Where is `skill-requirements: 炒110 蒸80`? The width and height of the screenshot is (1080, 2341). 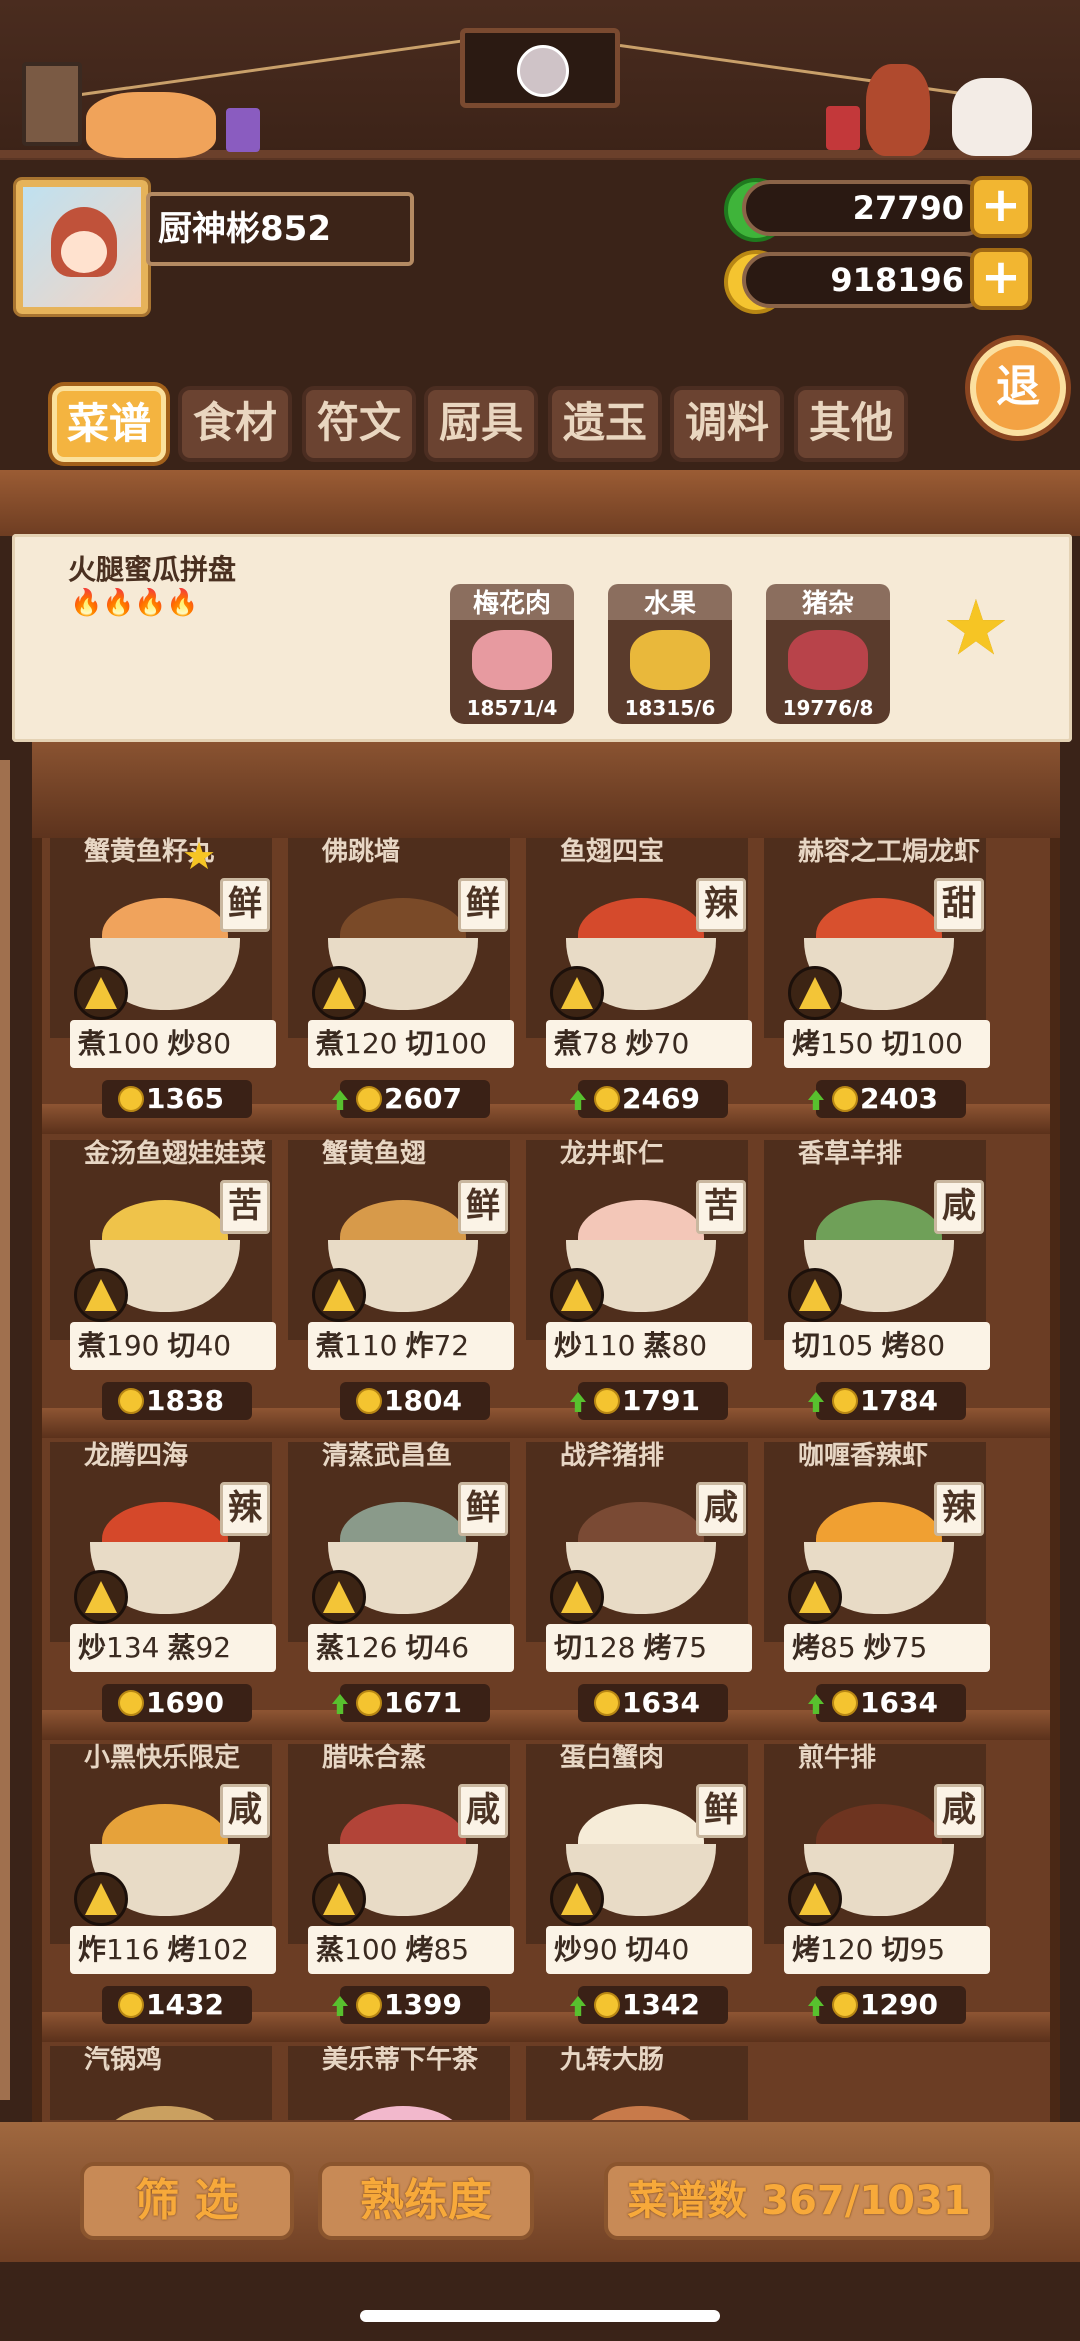
skill-requirements: 炒110 蒸80 is located at coordinates (649, 1346).